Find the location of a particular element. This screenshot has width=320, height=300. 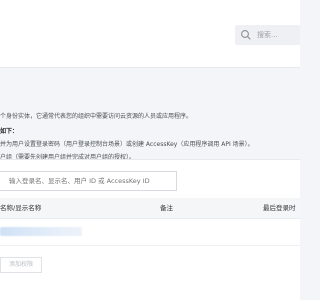

column-header-note: 备注 is located at coordinates (166, 208).